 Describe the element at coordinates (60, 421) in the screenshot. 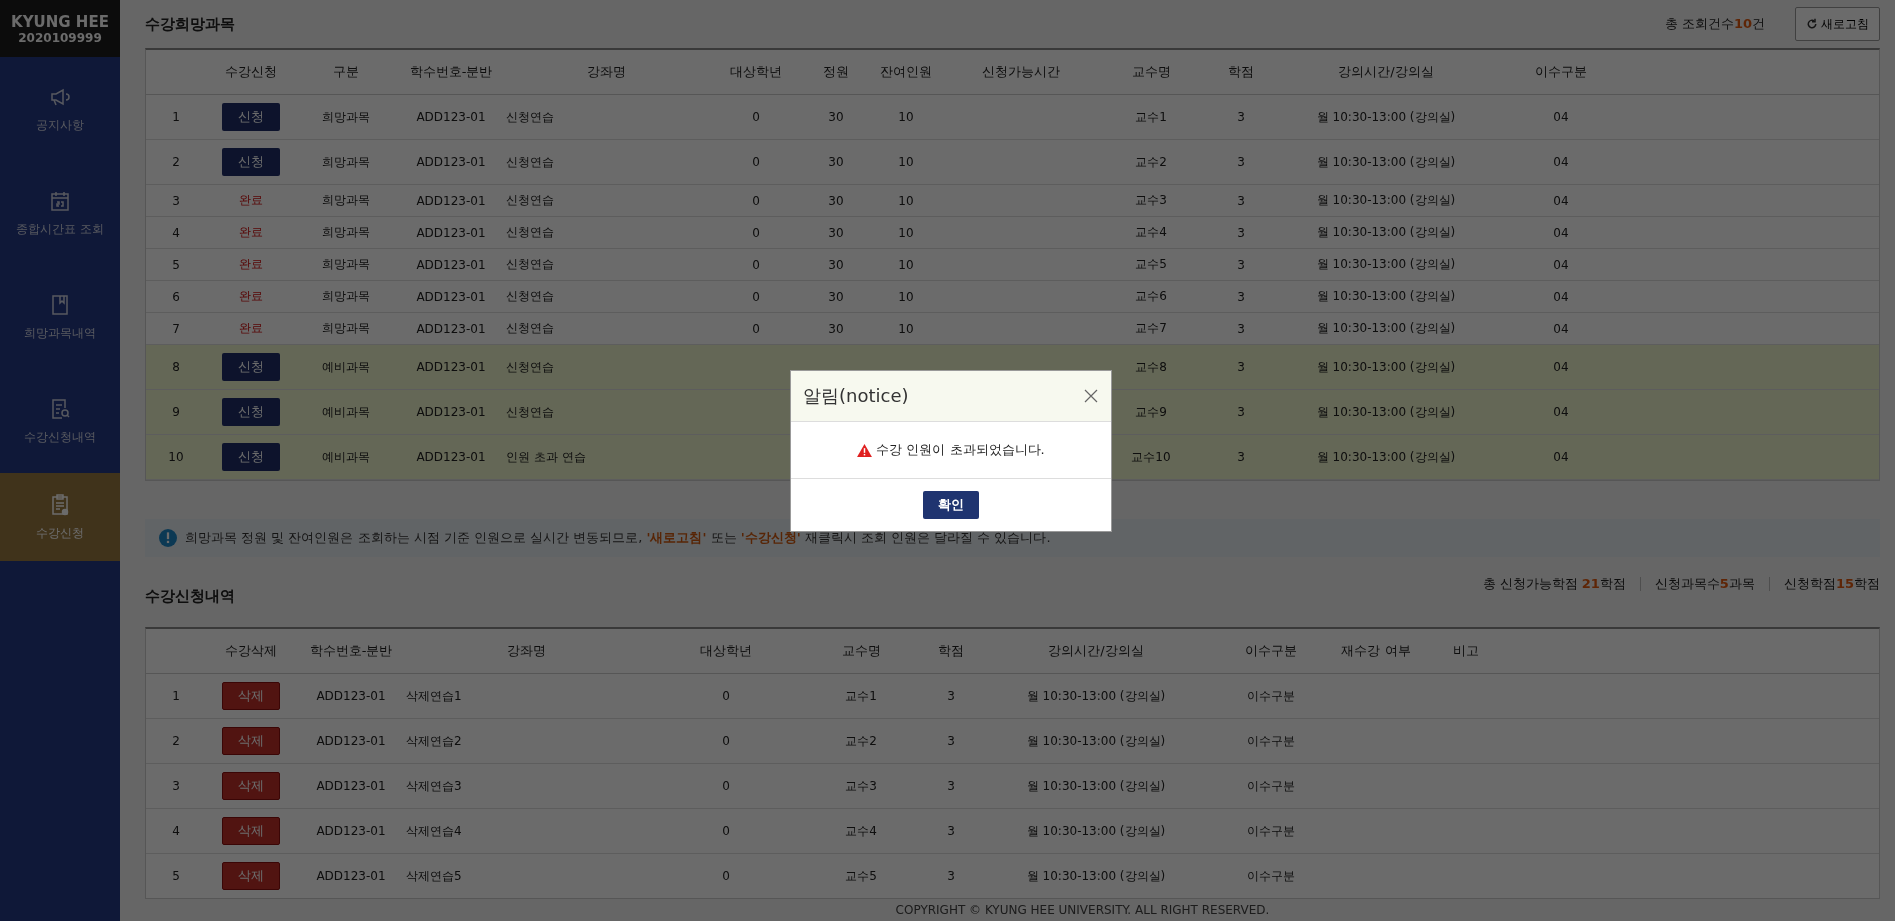

I see `sidebar-item: 수강신청내역` at that location.